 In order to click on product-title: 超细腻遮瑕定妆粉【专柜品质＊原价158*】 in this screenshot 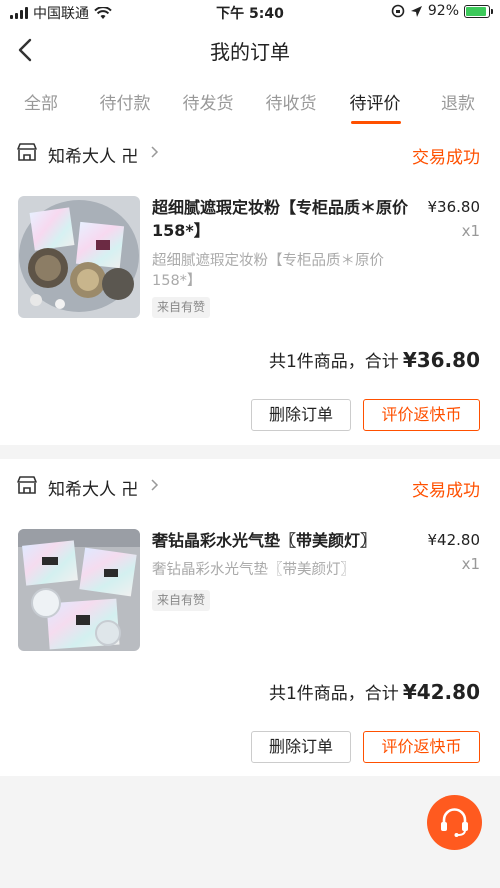, I will do `click(287, 219)`.